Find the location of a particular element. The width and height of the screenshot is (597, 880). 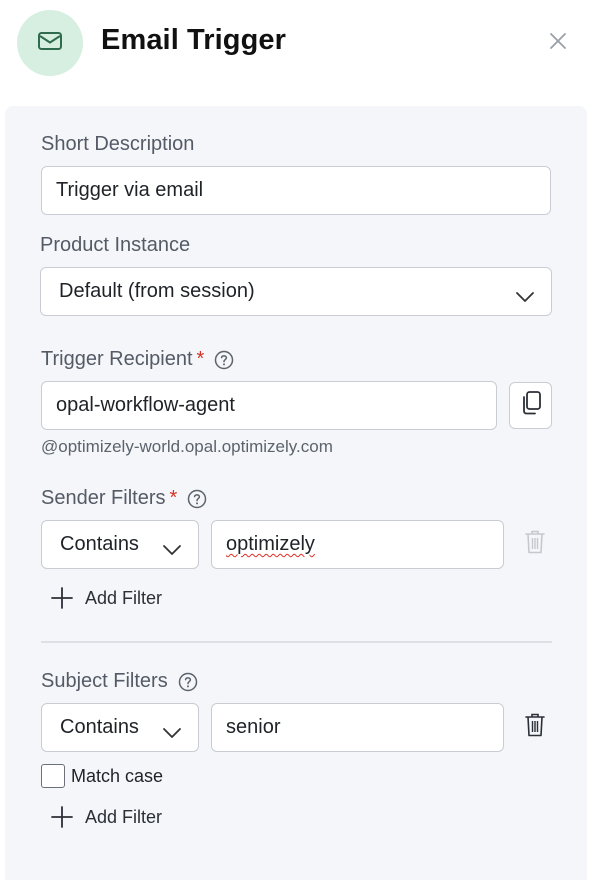

subject-filter-input: senior is located at coordinates (357, 727).